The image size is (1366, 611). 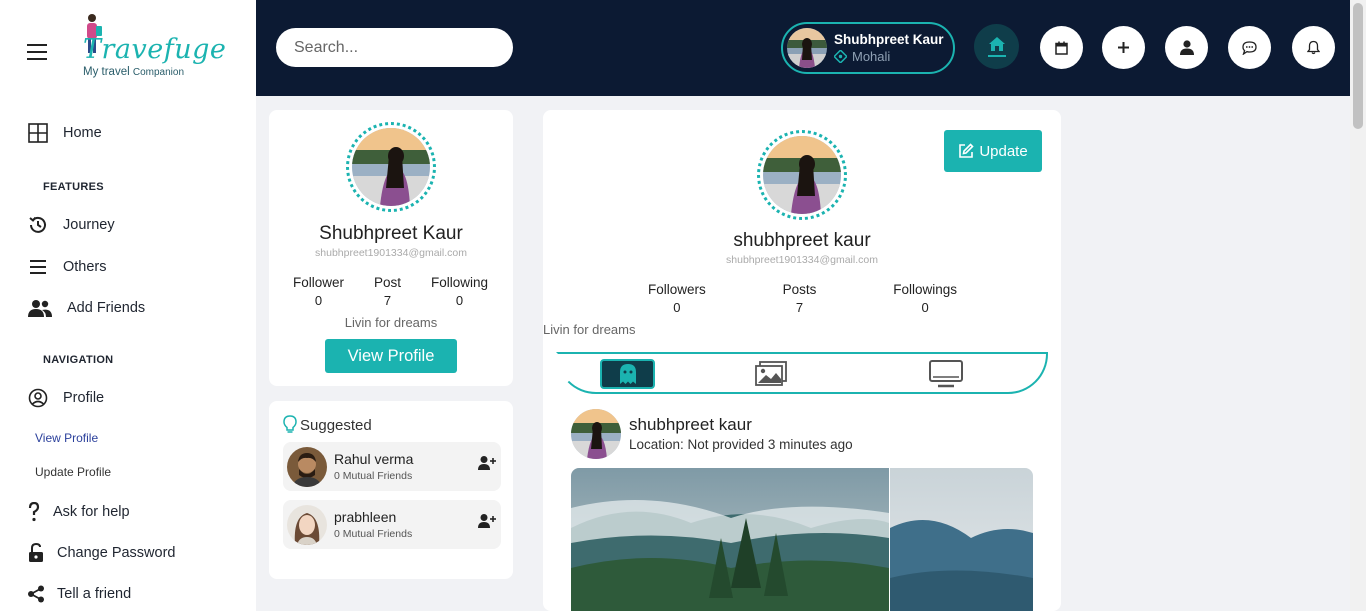 I want to click on view-profile-button: View Profile, so click(x=391, y=356).